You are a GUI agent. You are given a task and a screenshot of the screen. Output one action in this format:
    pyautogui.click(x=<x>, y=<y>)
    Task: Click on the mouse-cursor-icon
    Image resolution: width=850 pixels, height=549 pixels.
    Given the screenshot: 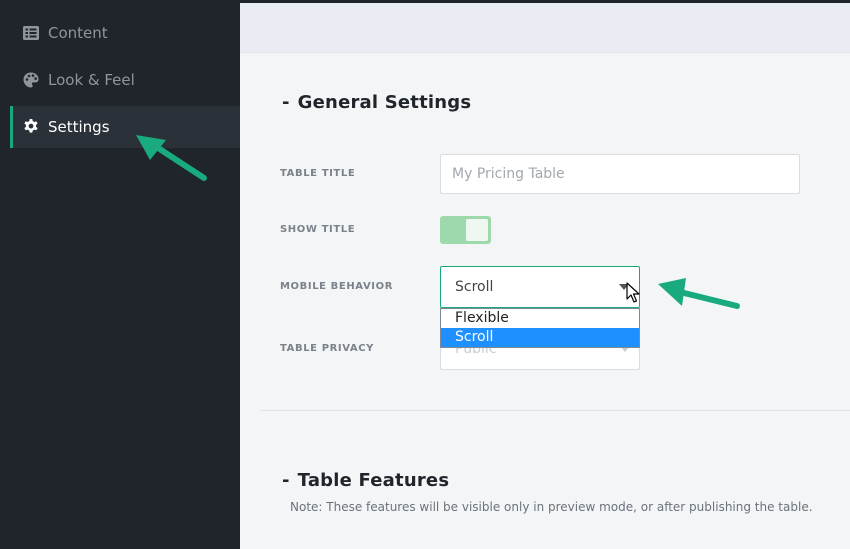 What is the action you would take?
    pyautogui.click(x=633, y=292)
    